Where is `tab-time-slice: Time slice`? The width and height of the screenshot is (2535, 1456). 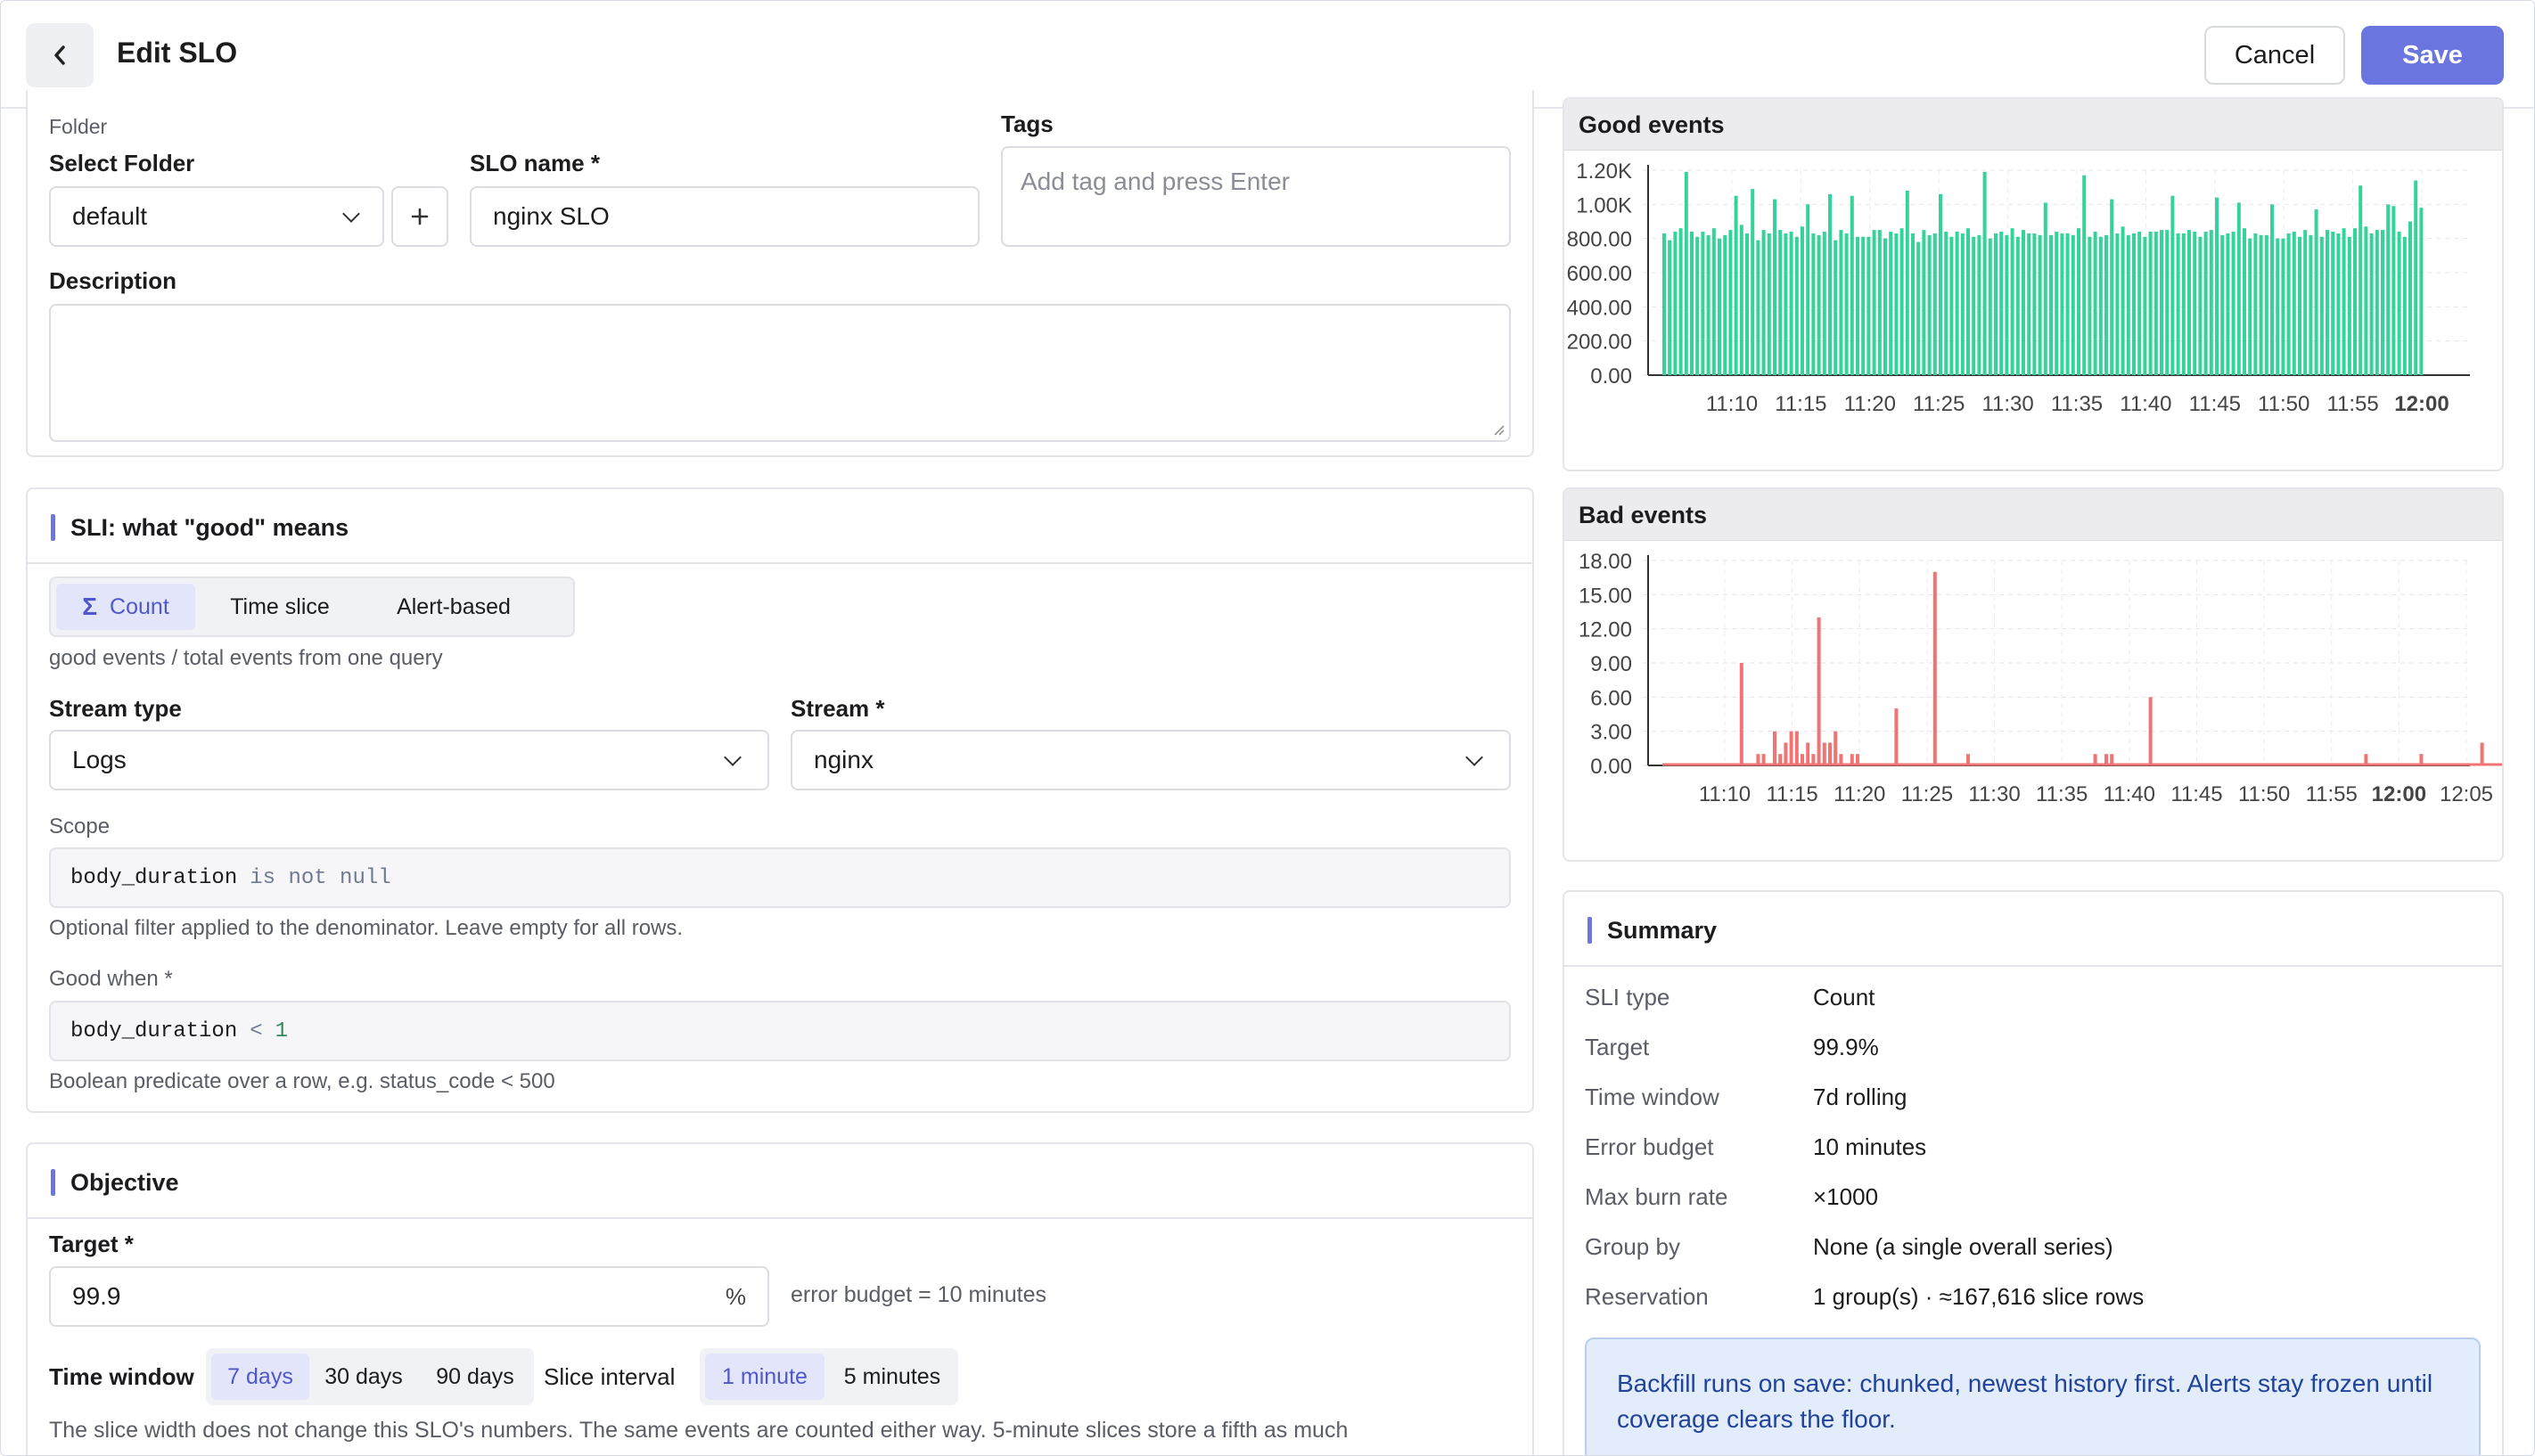 tab-time-slice: Time slice is located at coordinates (280, 607).